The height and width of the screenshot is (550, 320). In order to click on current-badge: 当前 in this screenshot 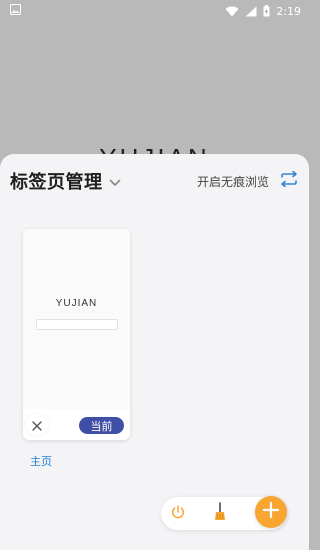, I will do `click(101, 425)`.